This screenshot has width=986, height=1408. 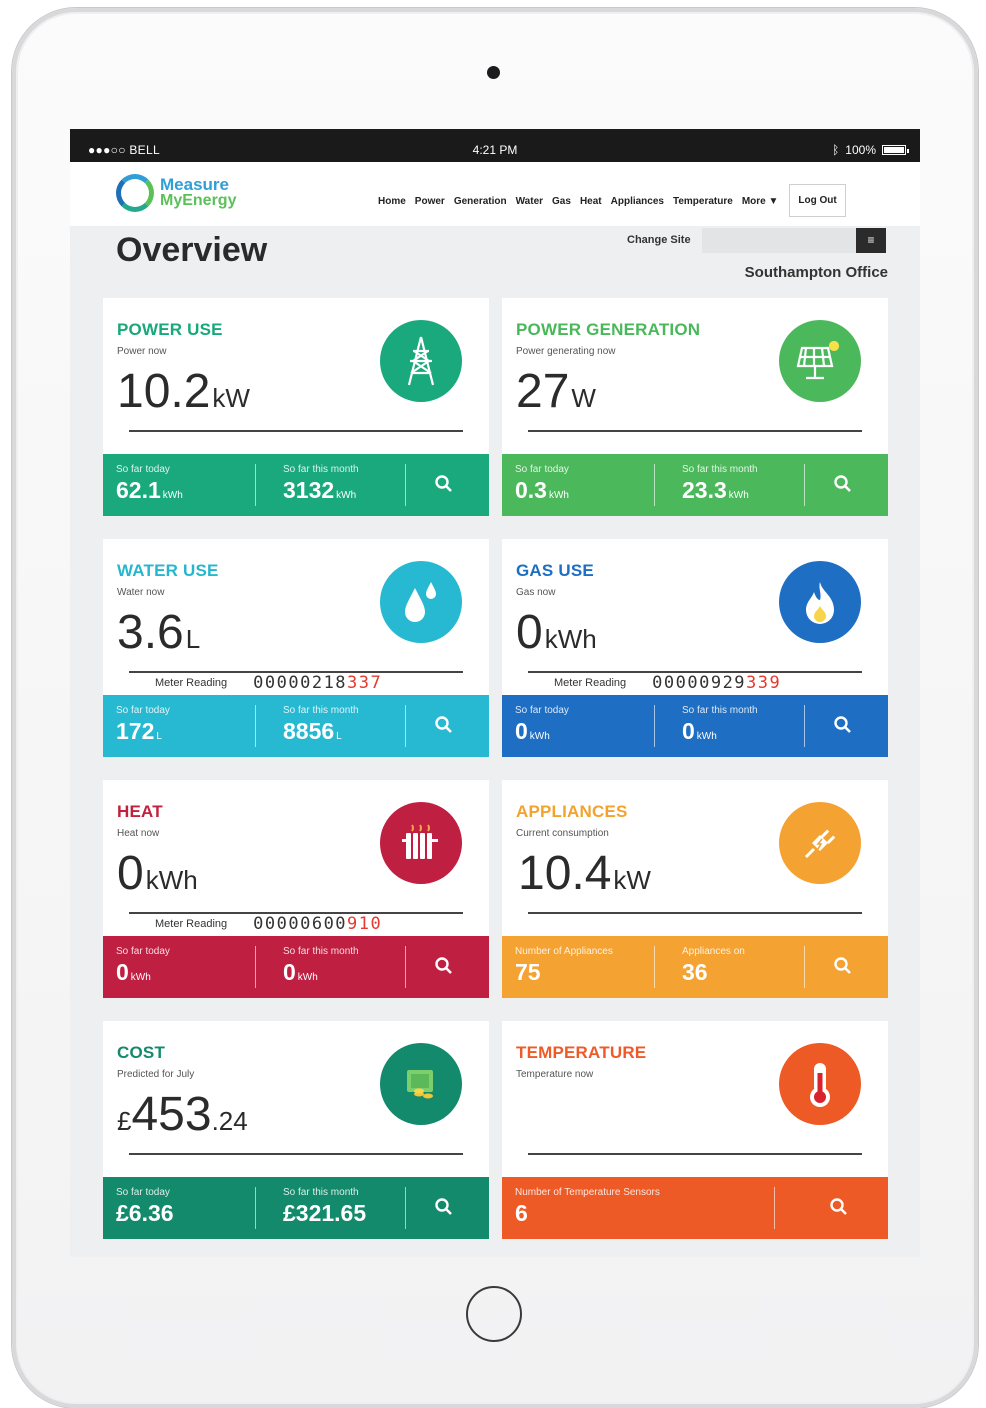 What do you see at coordinates (192, 250) in the screenshot?
I see `page-title: Overview` at bounding box center [192, 250].